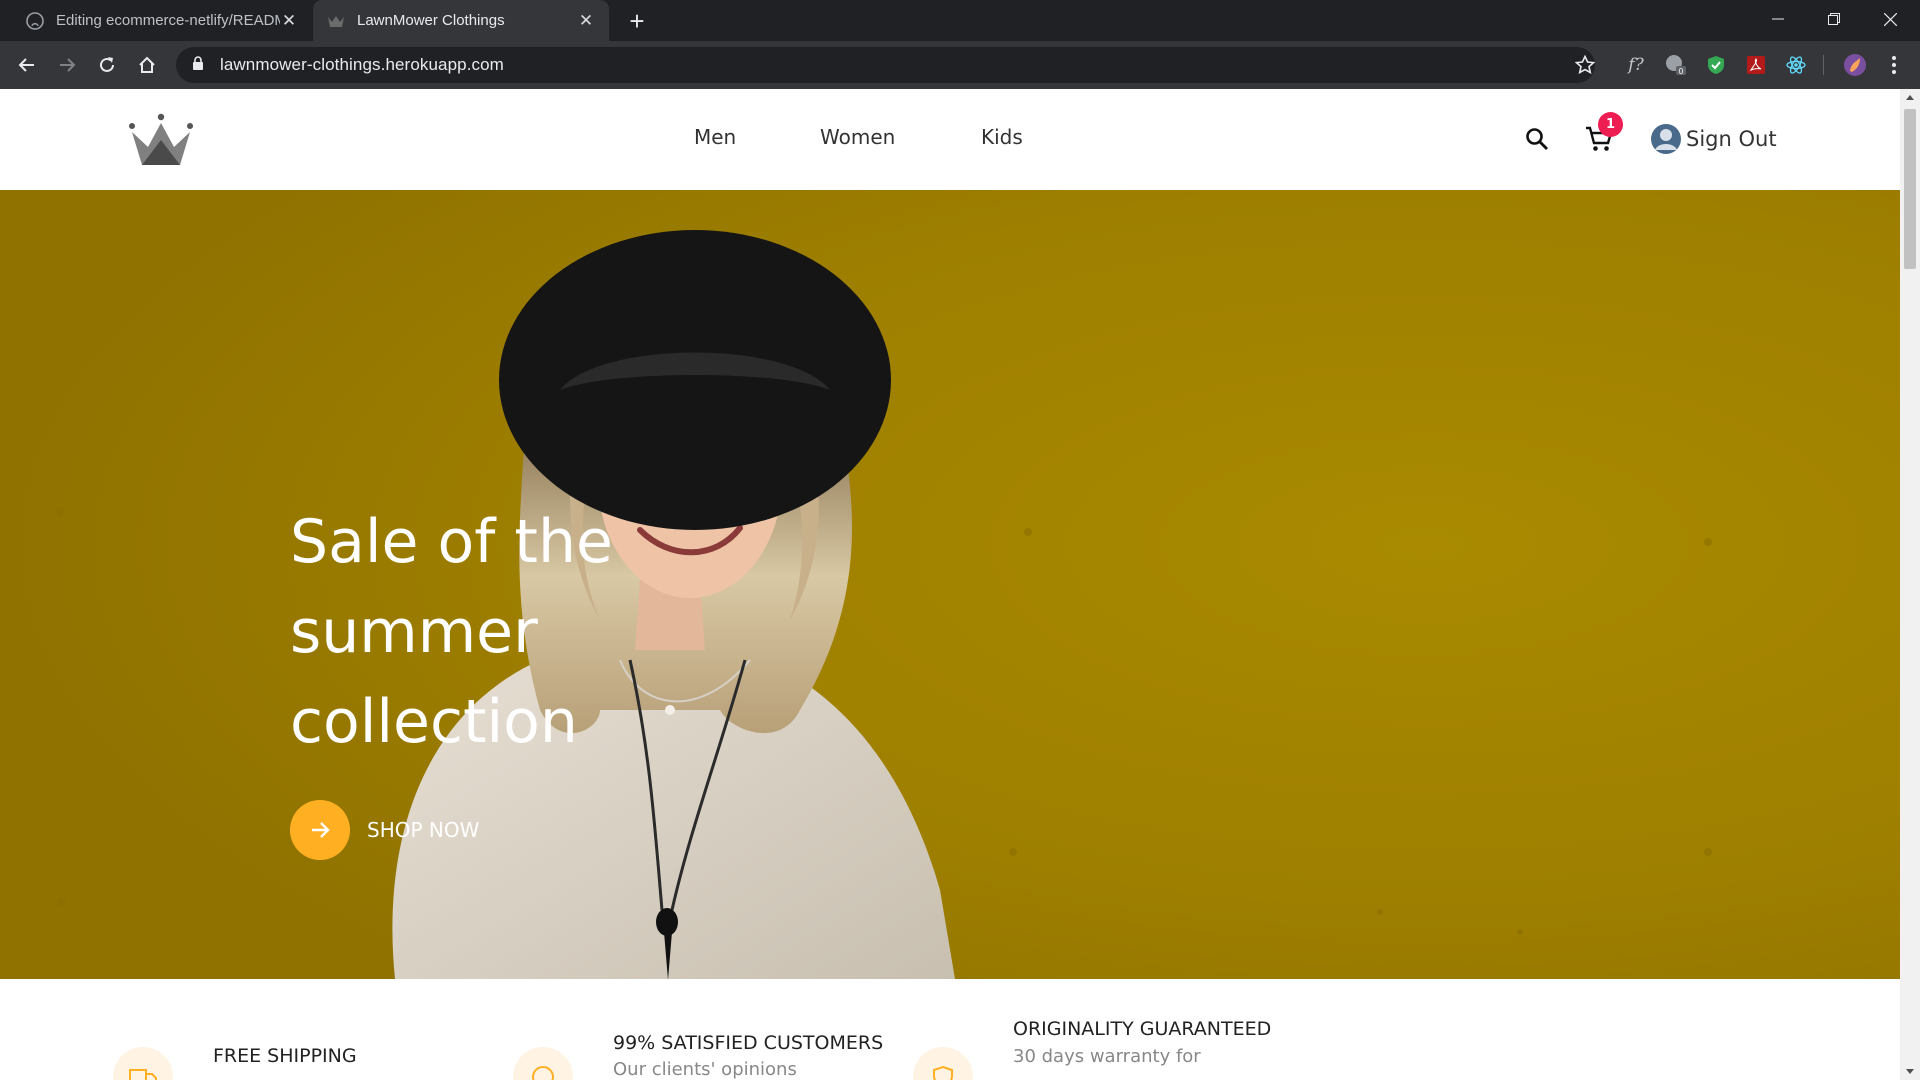  I want to click on restore-window-icon, so click(1834, 19).